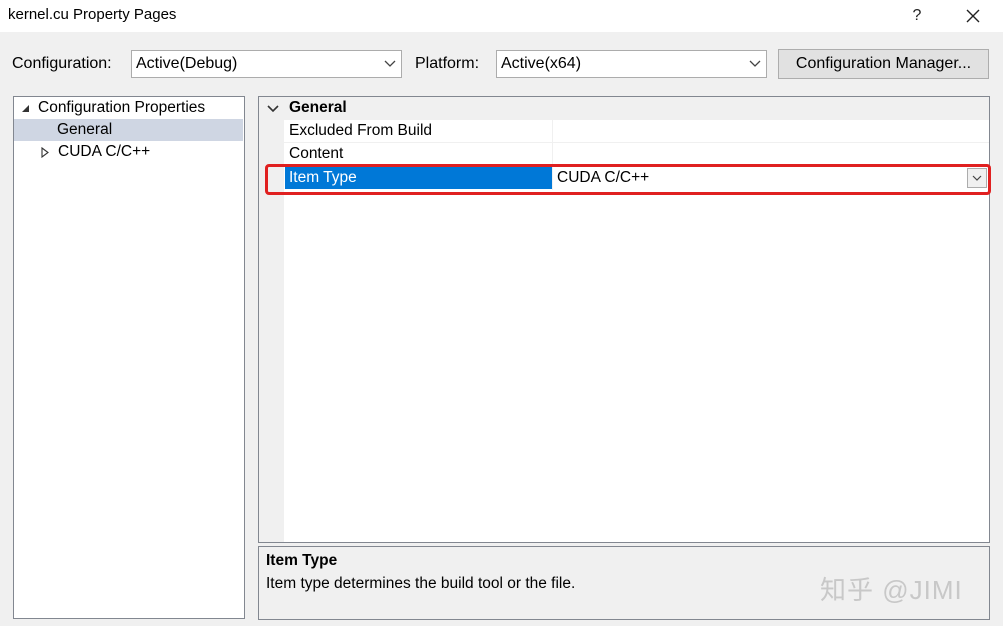 The height and width of the screenshot is (626, 1003). I want to click on platform-combo: Active(x64), so click(631, 64).